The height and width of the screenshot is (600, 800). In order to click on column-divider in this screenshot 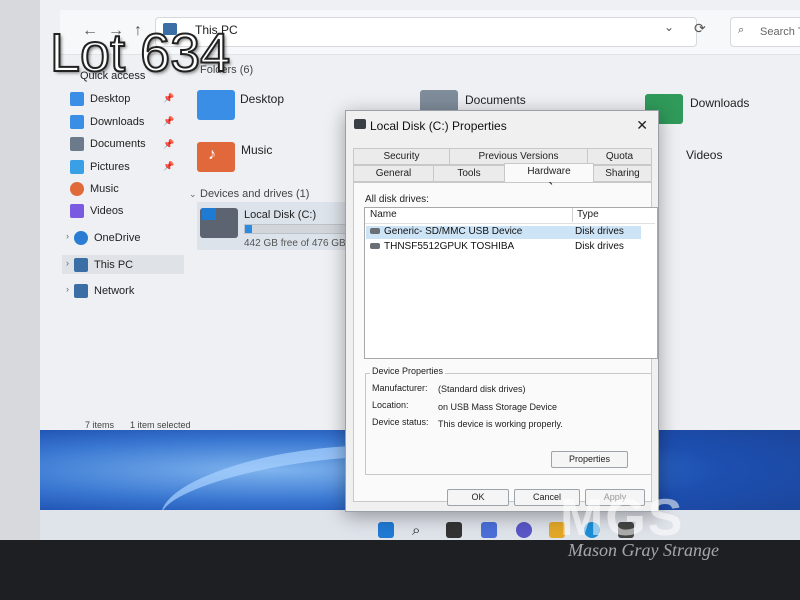, I will do `click(572, 215)`.